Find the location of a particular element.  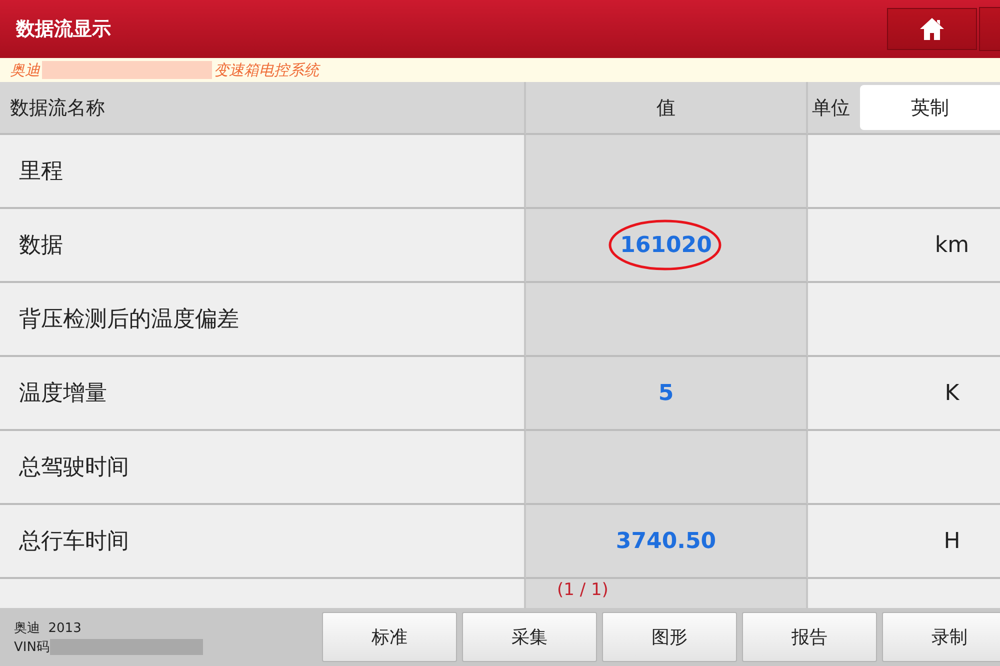

toolbar-button: 图形 is located at coordinates (669, 637).